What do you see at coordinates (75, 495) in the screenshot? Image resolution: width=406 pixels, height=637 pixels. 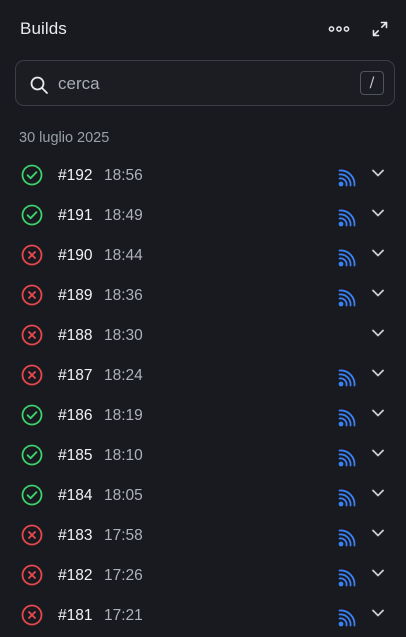 I see `build-number: #184` at bounding box center [75, 495].